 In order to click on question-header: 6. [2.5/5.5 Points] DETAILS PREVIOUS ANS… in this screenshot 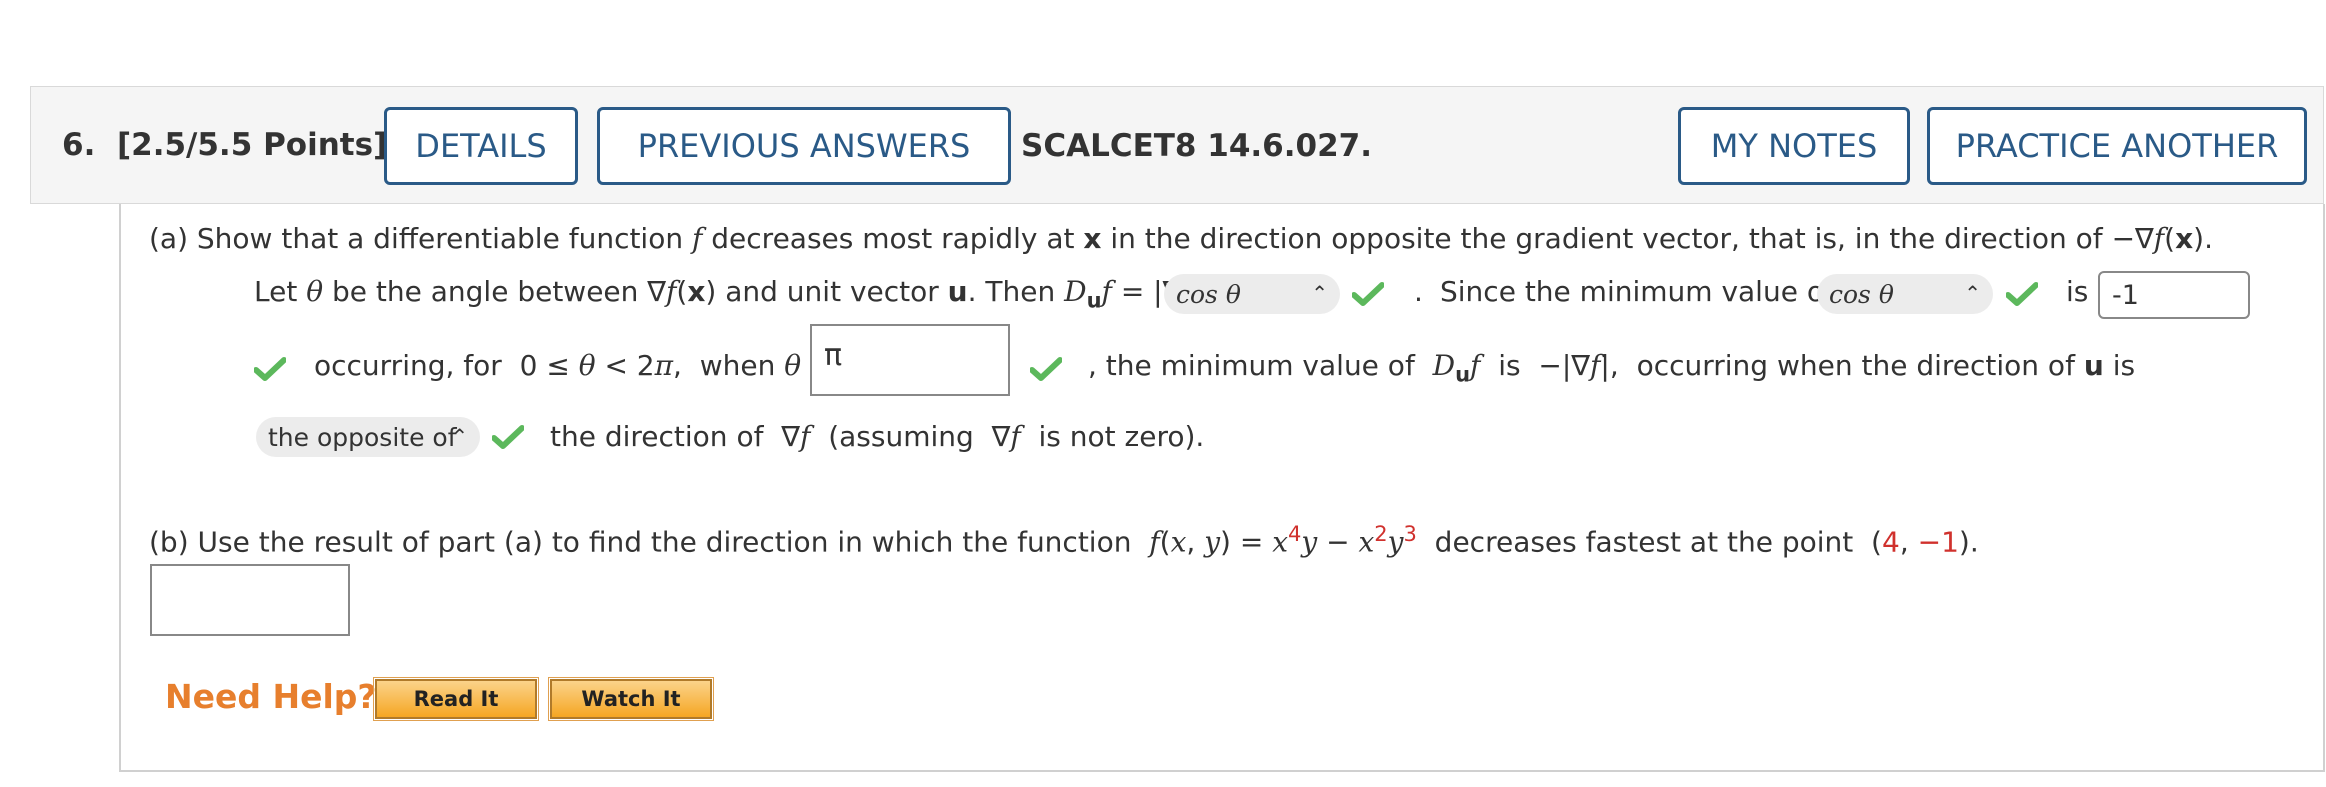, I will do `click(1177, 145)`.